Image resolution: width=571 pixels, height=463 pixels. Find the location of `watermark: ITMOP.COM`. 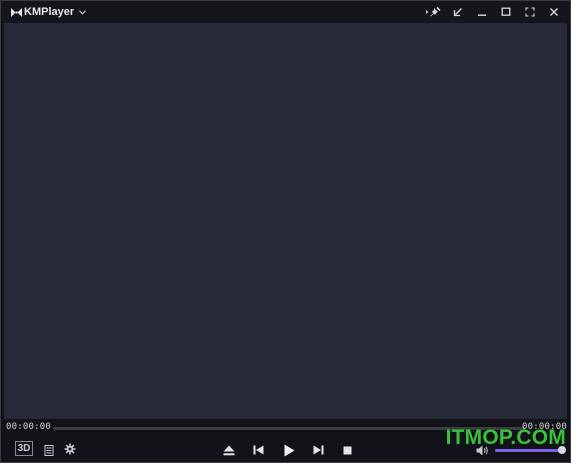

watermark: ITMOP.COM is located at coordinates (505, 437).